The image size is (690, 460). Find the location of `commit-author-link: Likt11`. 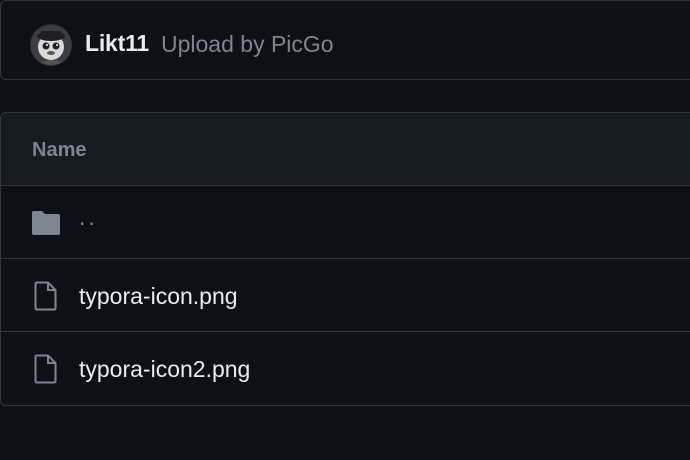

commit-author-link: Likt11 is located at coordinates (117, 43).